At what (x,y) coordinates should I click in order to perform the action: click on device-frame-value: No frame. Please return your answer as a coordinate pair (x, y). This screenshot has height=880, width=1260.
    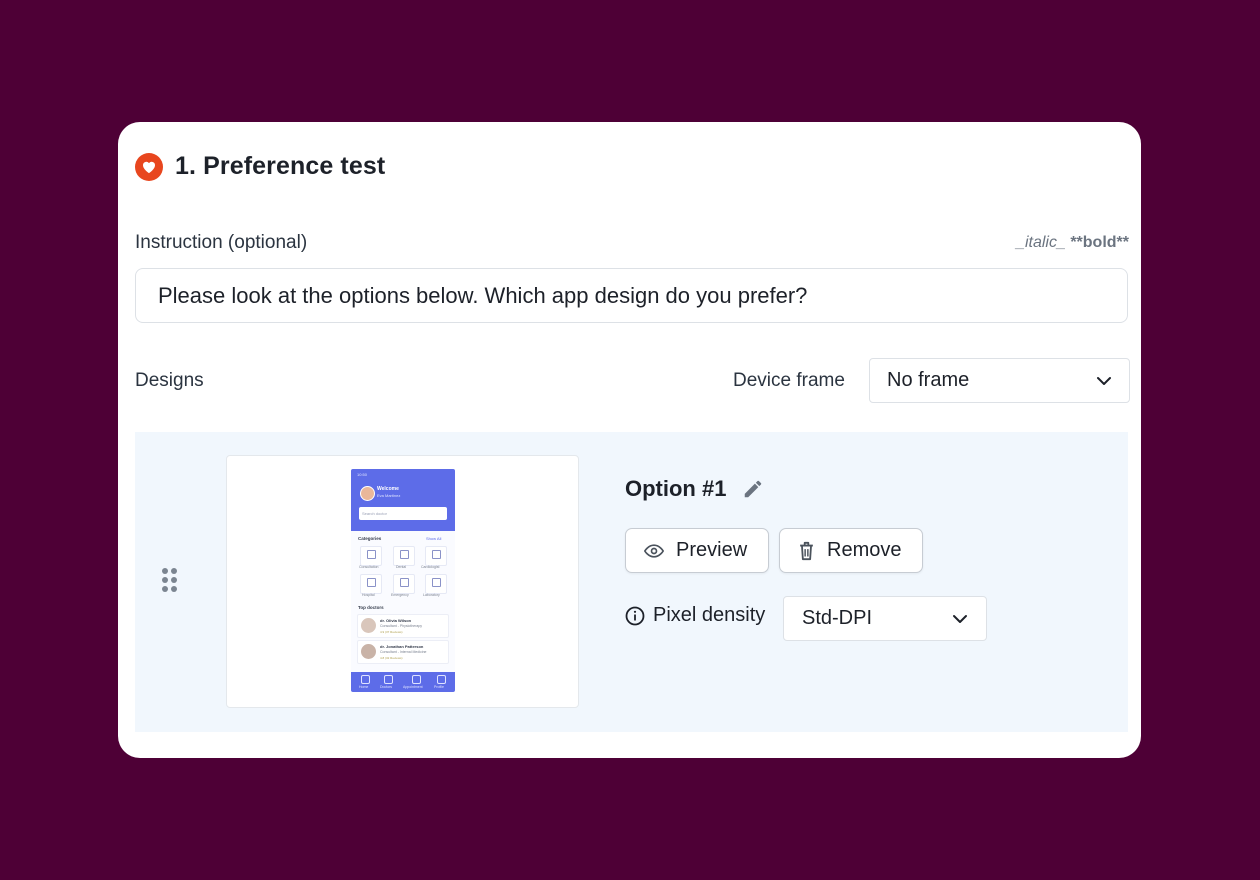
    Looking at the image, I should click on (928, 380).